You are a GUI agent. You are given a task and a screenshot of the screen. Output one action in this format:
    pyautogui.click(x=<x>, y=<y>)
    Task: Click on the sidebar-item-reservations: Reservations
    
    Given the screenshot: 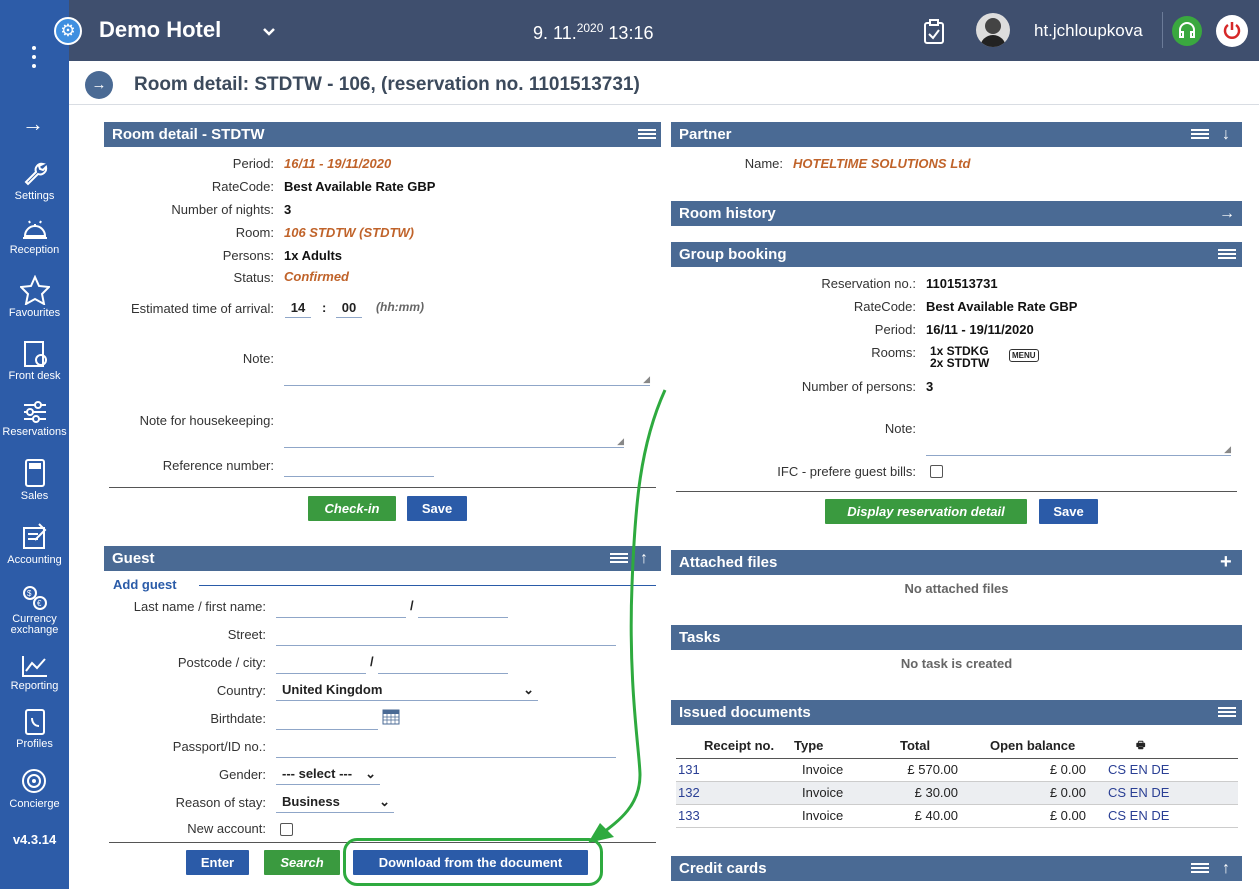 What is the action you would take?
    pyautogui.click(x=34, y=419)
    